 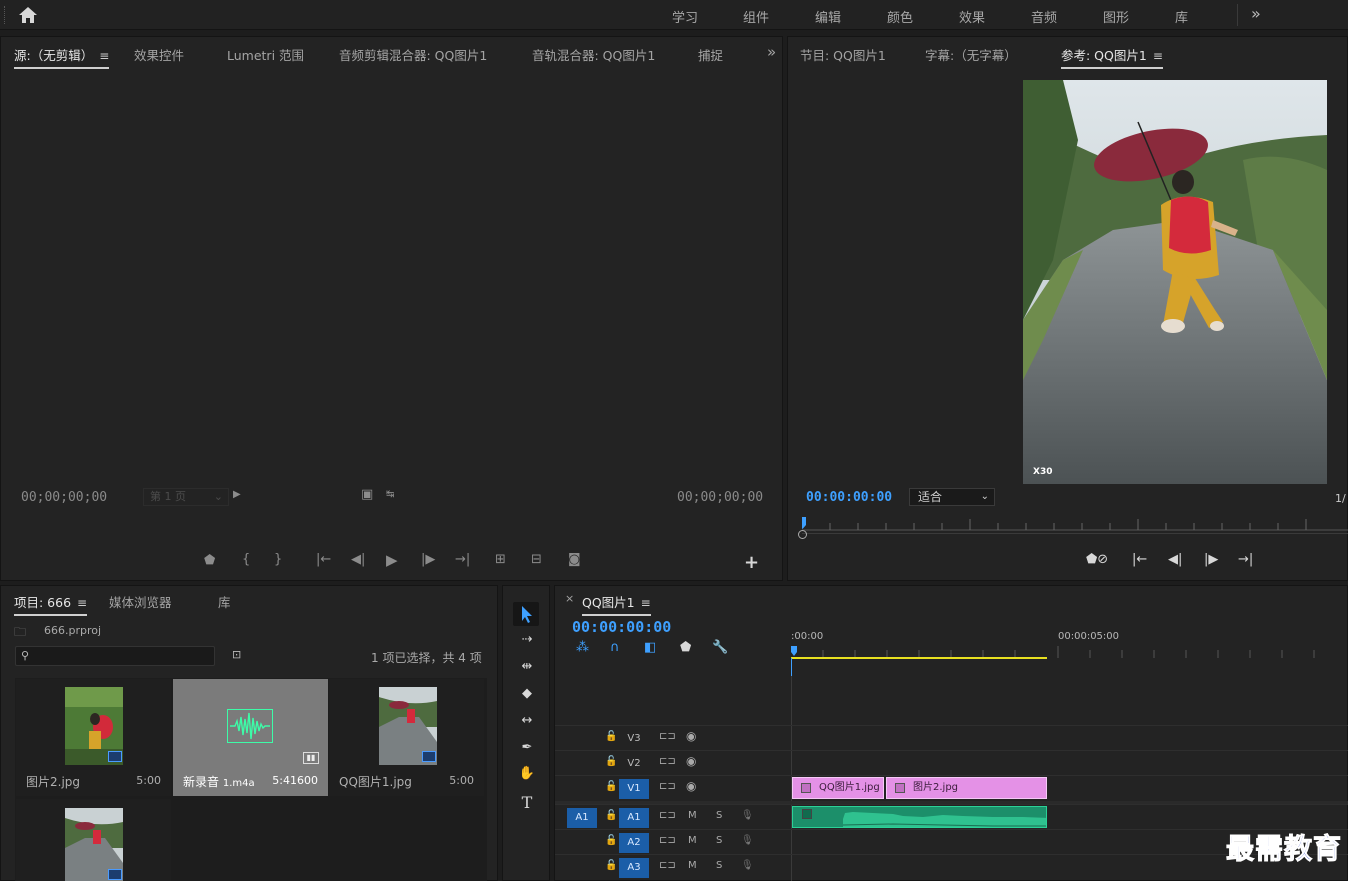 I want to click on ripple-edit-tool-icon: ⇹, so click(x=527, y=666).